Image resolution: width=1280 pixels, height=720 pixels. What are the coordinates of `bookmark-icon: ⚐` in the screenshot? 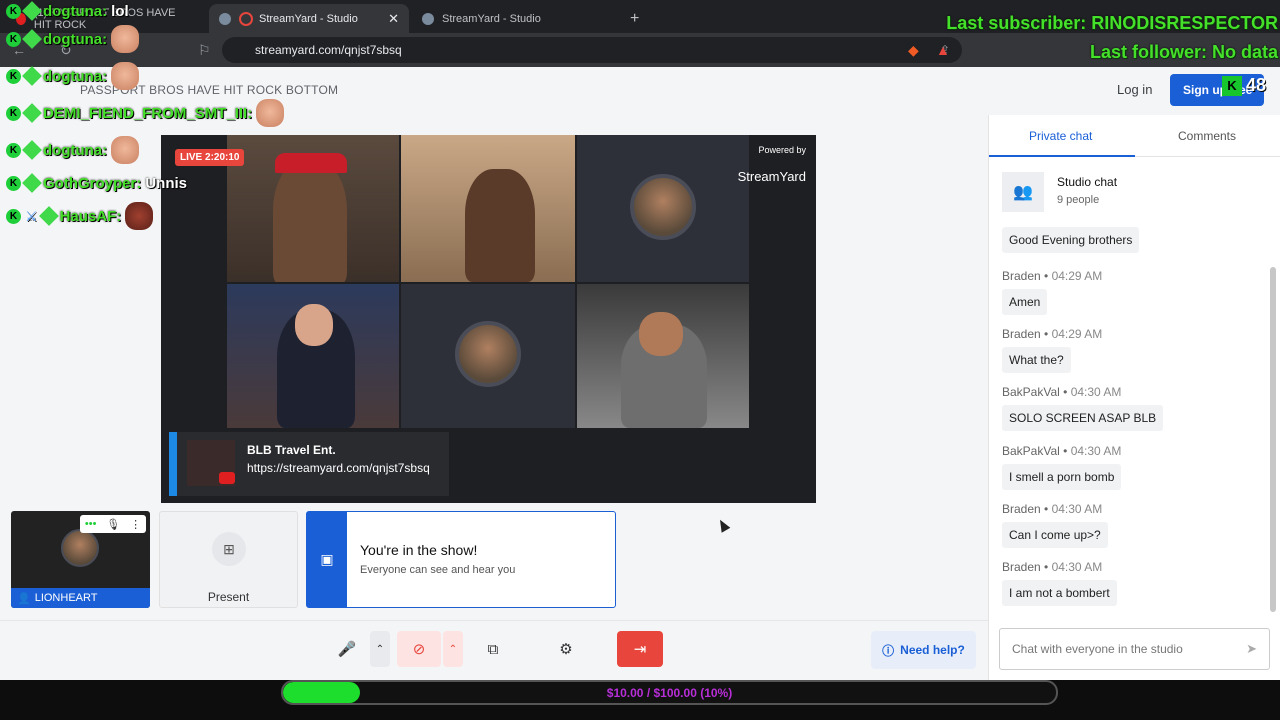 It's located at (204, 50).